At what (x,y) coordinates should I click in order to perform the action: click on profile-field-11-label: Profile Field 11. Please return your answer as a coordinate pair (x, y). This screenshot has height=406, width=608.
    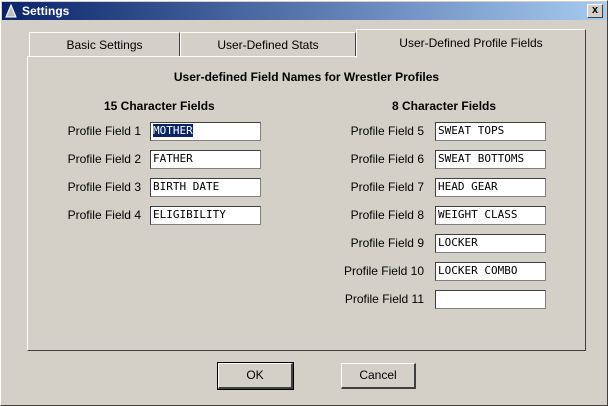
    Looking at the image, I should click on (384, 299).